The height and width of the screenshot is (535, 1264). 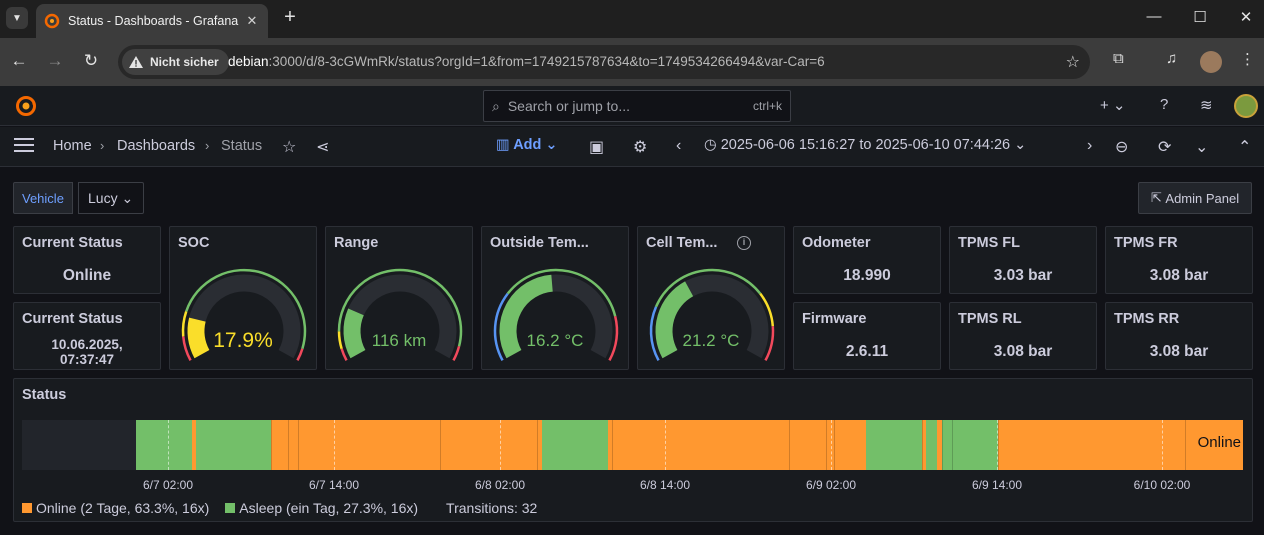 I want to click on user-avatar, so click(x=1246, y=106).